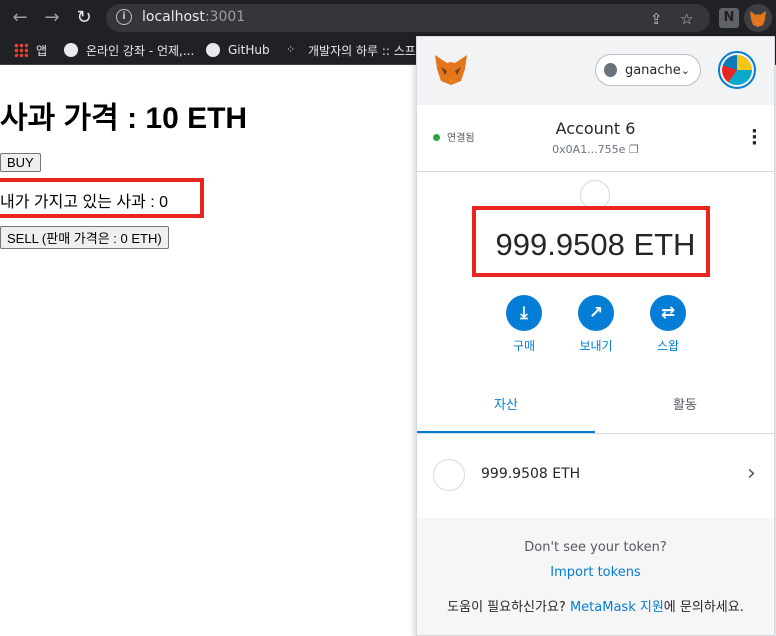 The width and height of the screenshot is (776, 636). What do you see at coordinates (20, 18) in the screenshot?
I see `back-arrow-icon: ←` at bounding box center [20, 18].